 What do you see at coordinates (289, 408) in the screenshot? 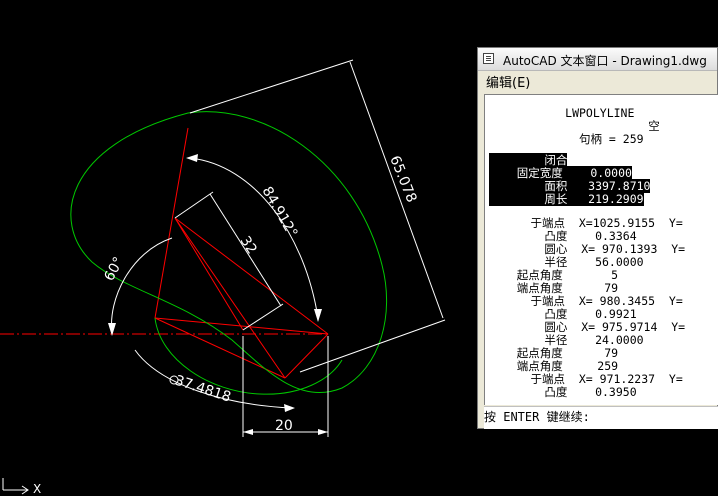
I see `arrow-radius-end` at bounding box center [289, 408].